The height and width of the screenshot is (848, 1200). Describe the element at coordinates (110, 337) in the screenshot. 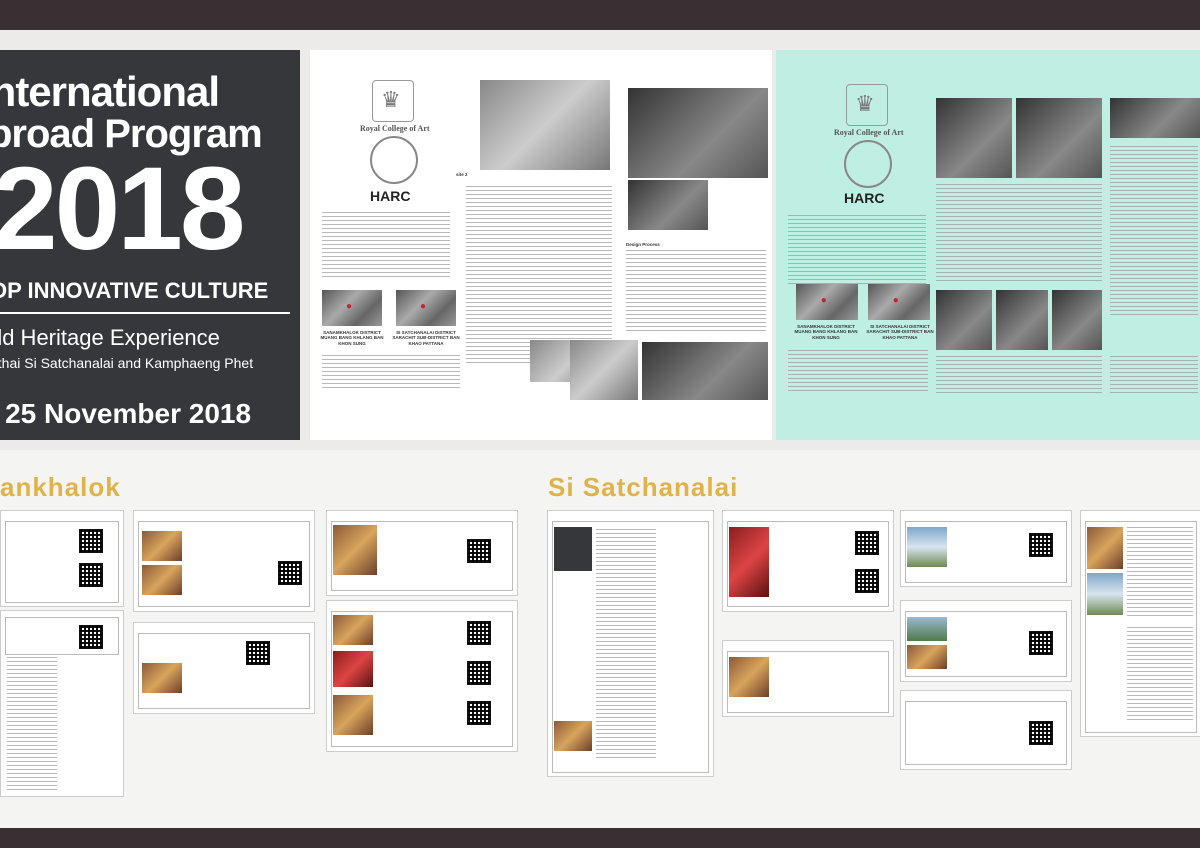

I see `poster-experience: rld Heritage Experience` at that location.